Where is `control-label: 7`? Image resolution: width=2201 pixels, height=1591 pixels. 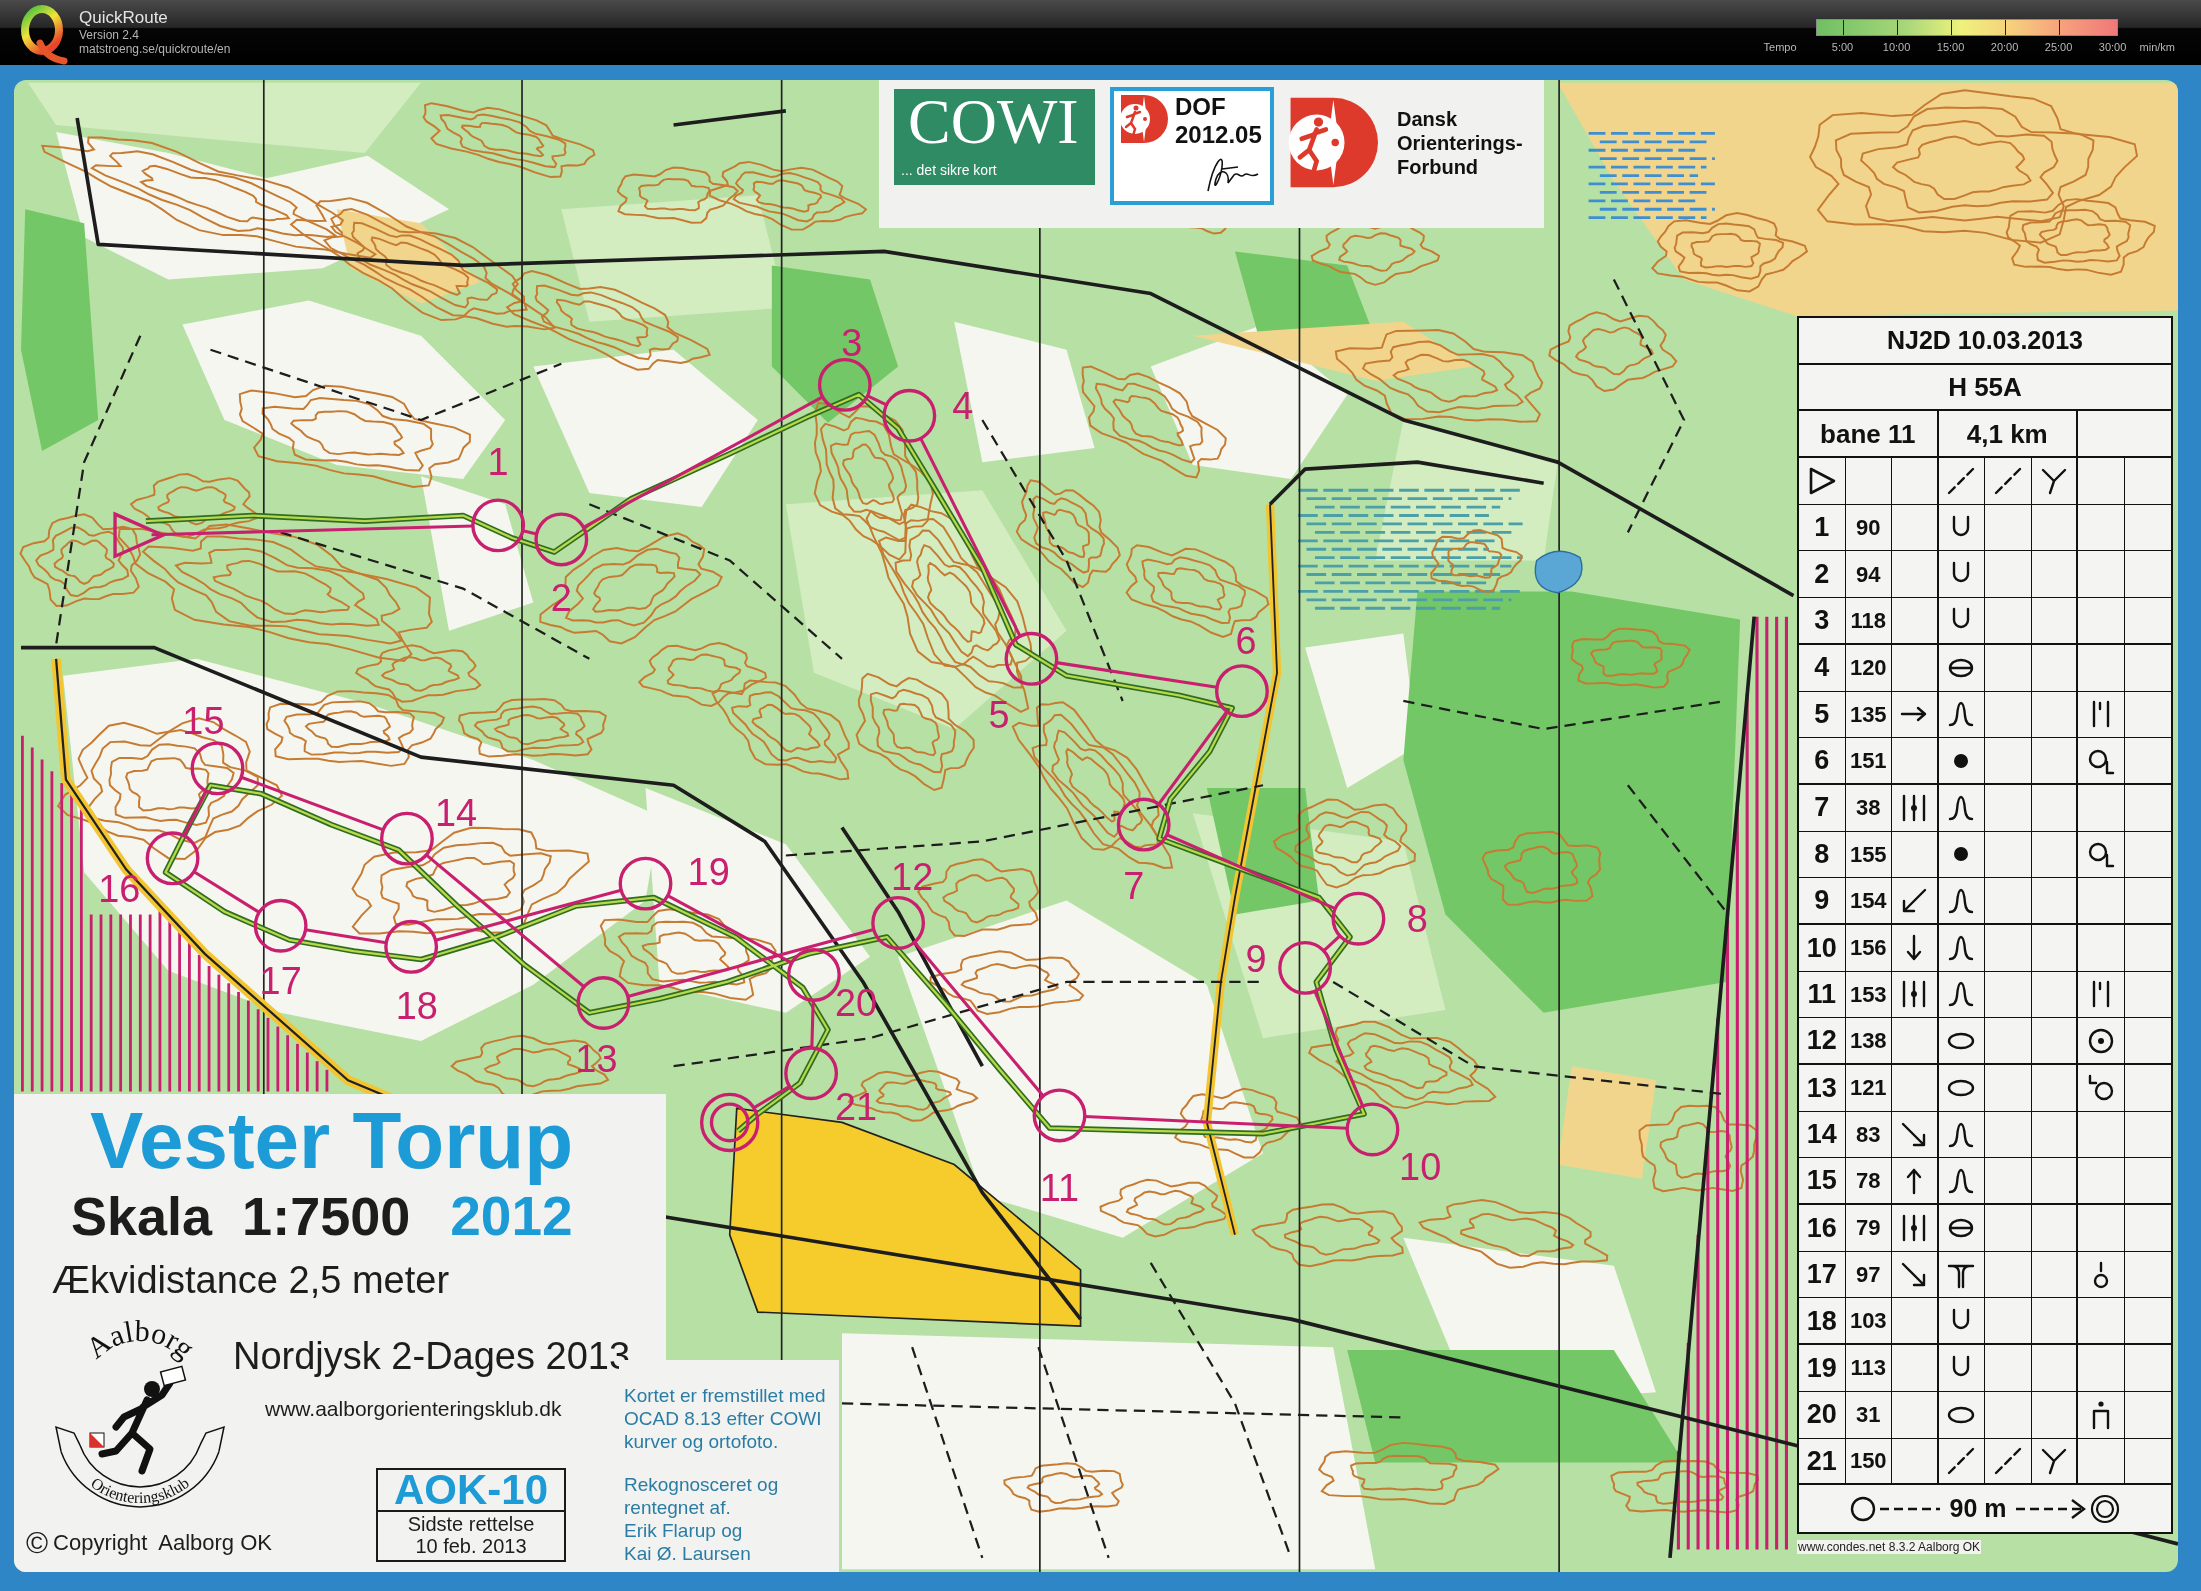
control-label: 7 is located at coordinates (1134, 886).